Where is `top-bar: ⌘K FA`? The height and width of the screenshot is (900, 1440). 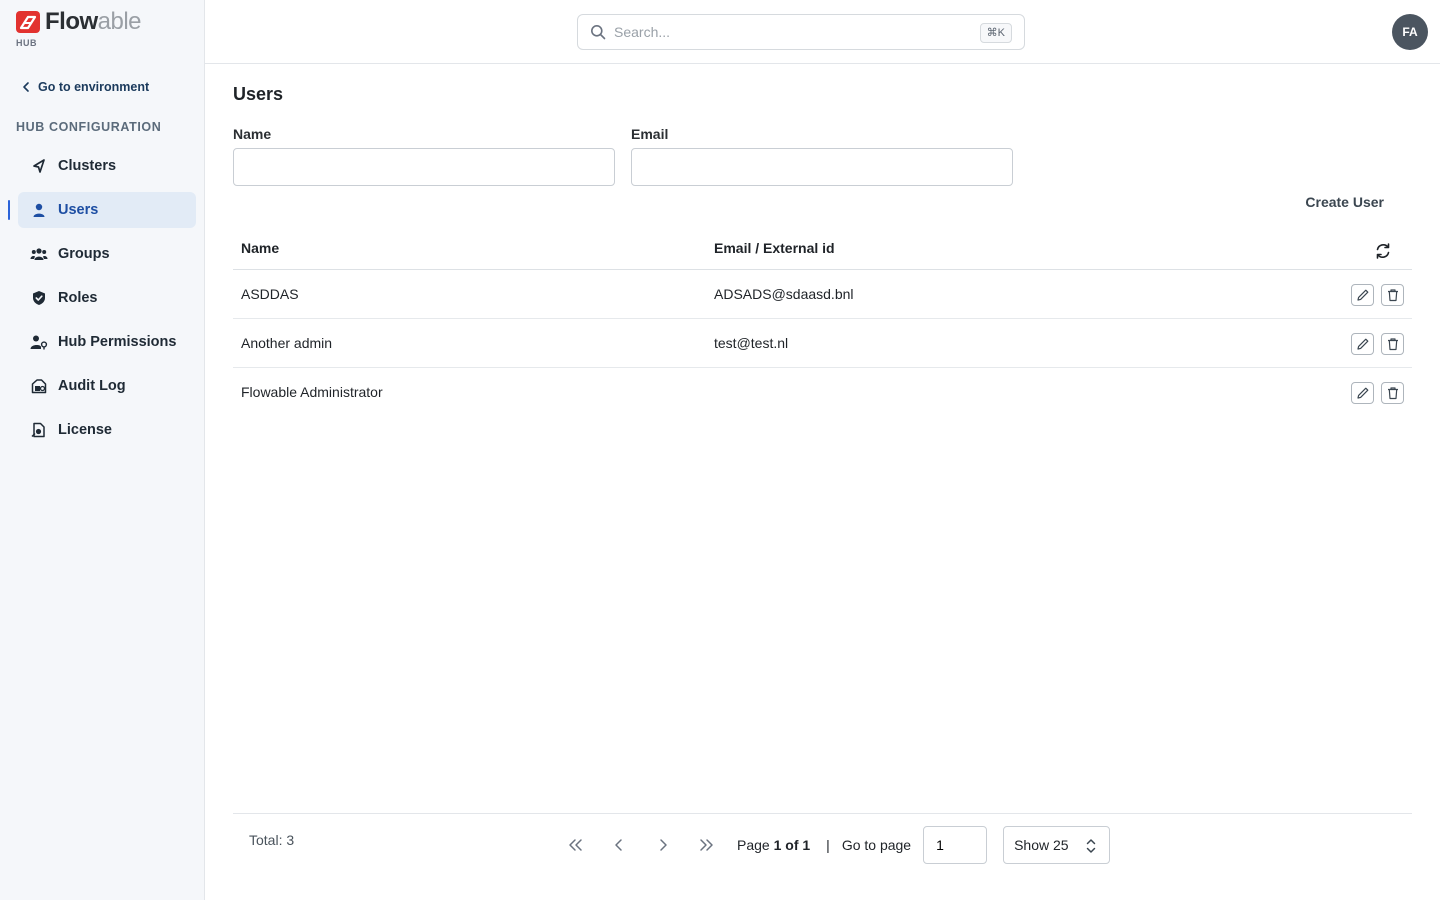 top-bar: ⌘K FA is located at coordinates (822, 32).